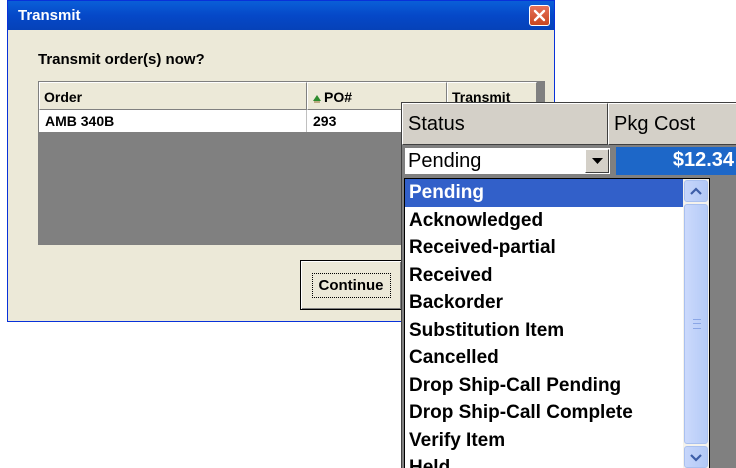 The image size is (736, 468). I want to click on status-option-substitution-item: Substitution Item, so click(557, 331).